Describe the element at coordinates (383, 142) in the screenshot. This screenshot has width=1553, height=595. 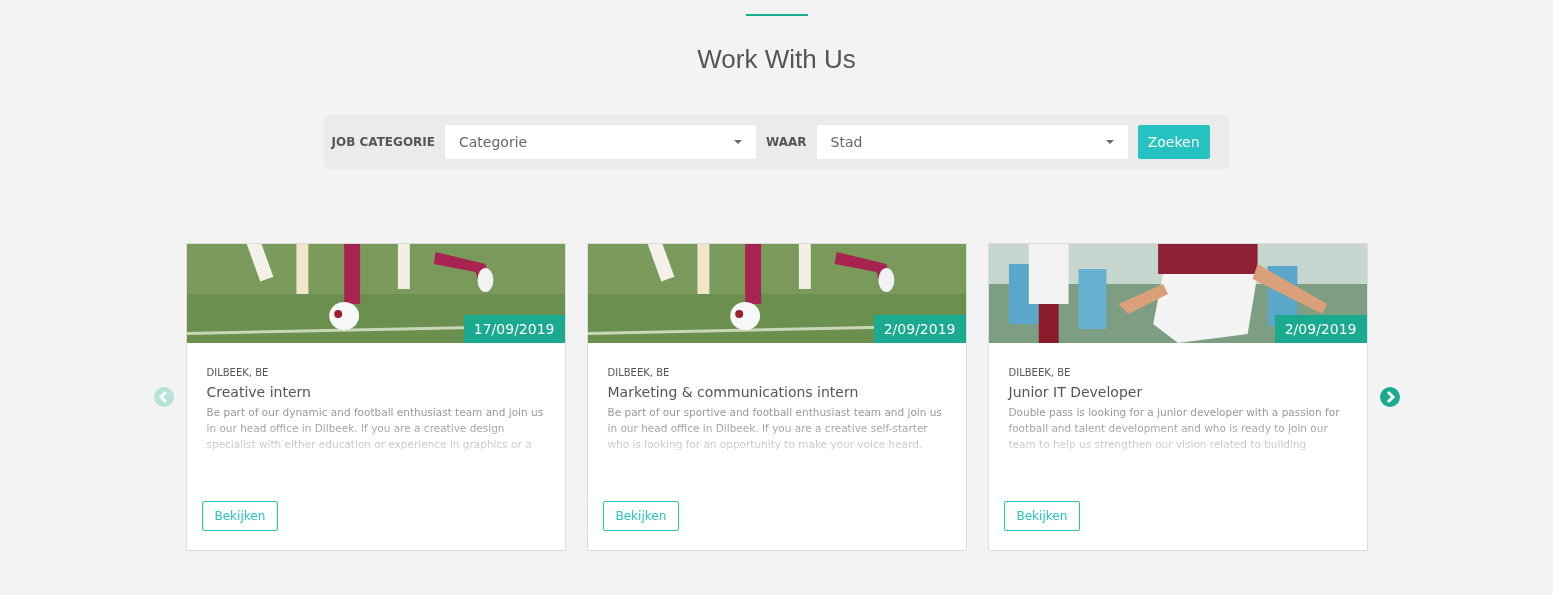
I see `field-label: JOB CATEGORIE` at that location.